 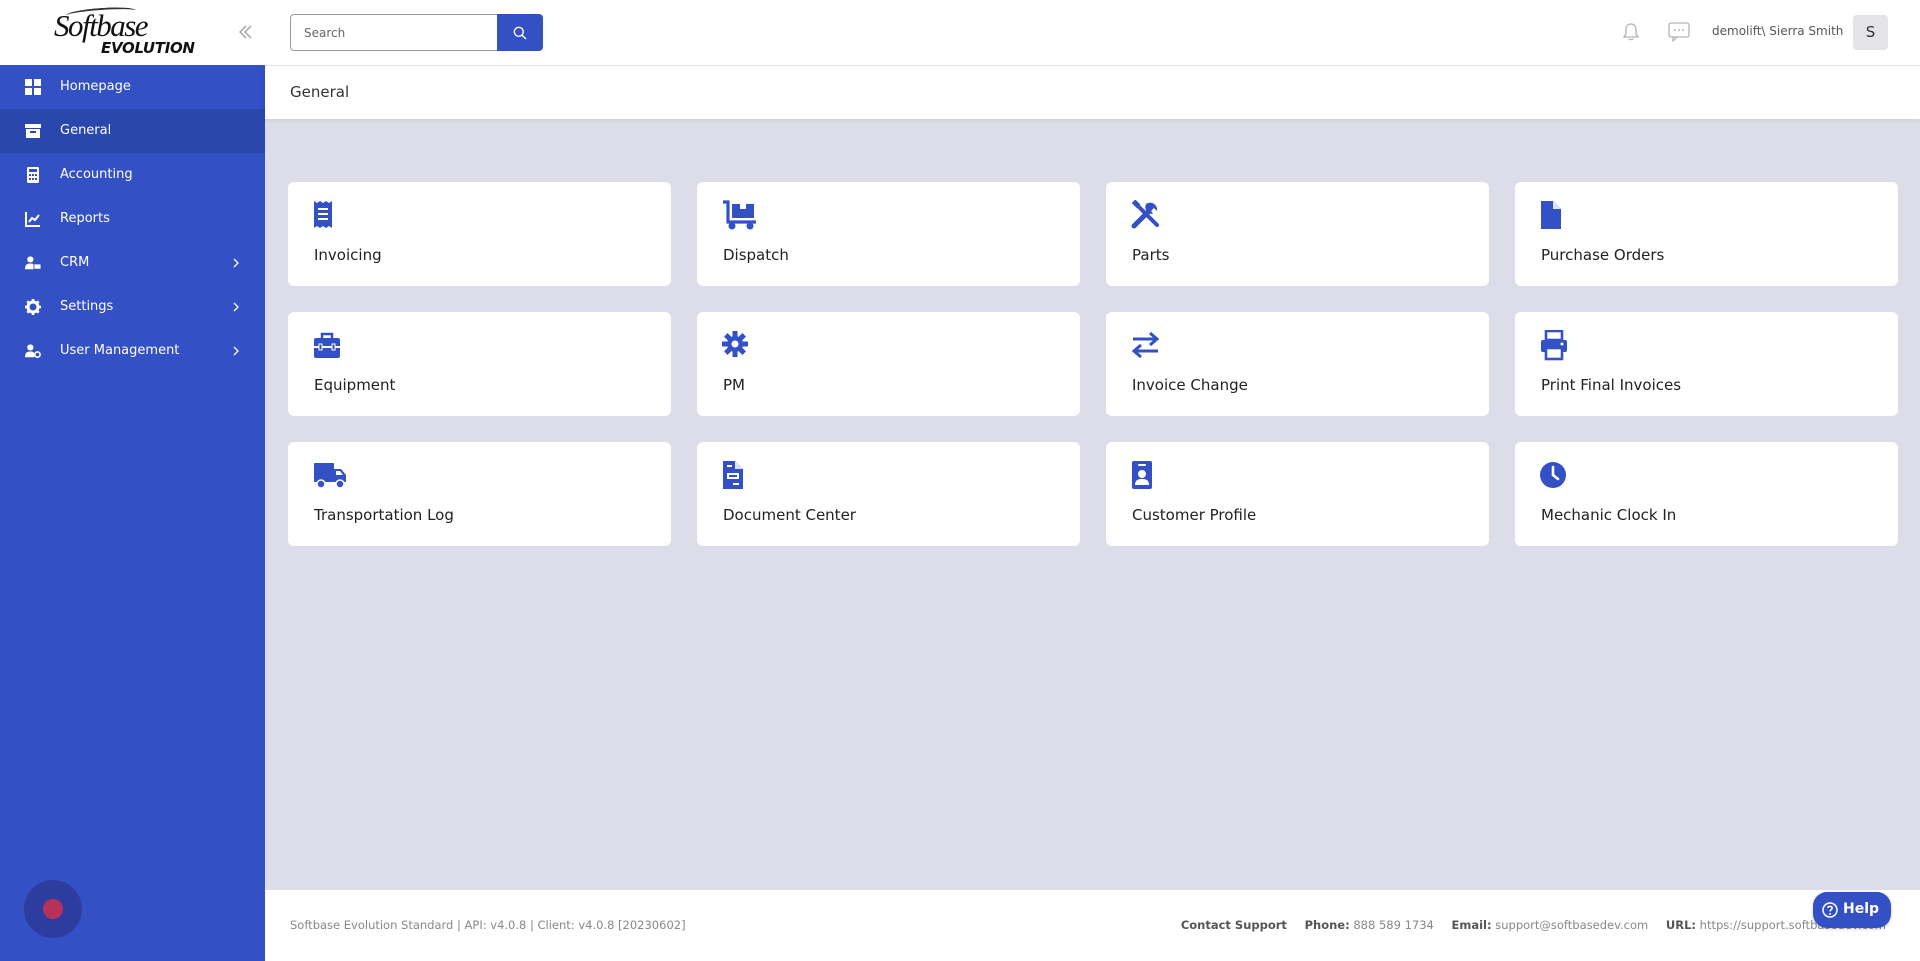 I want to click on sidebar-item-label: Homepage, so click(x=95, y=86).